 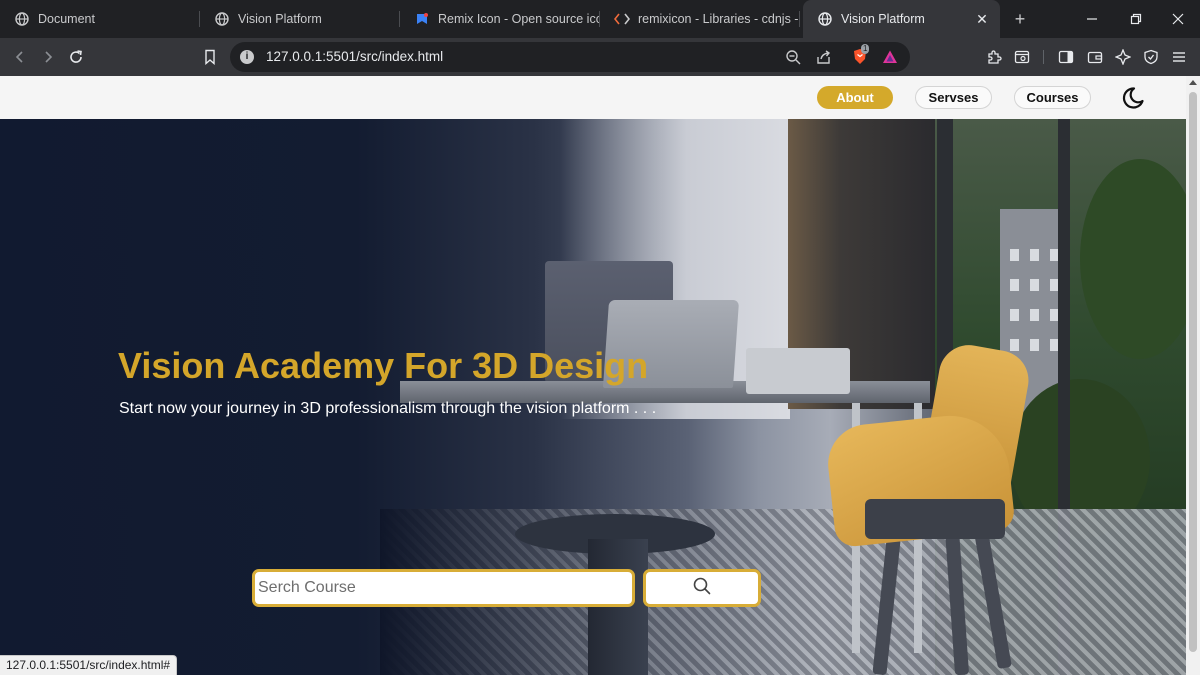 I want to click on course-search-field, so click(x=443, y=588).